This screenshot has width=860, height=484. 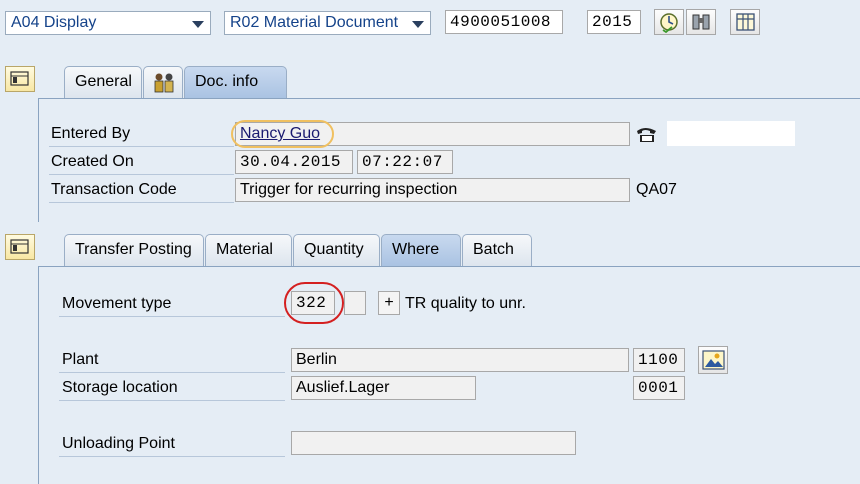 I want to click on plant-code-value: 1100, so click(x=658, y=360).